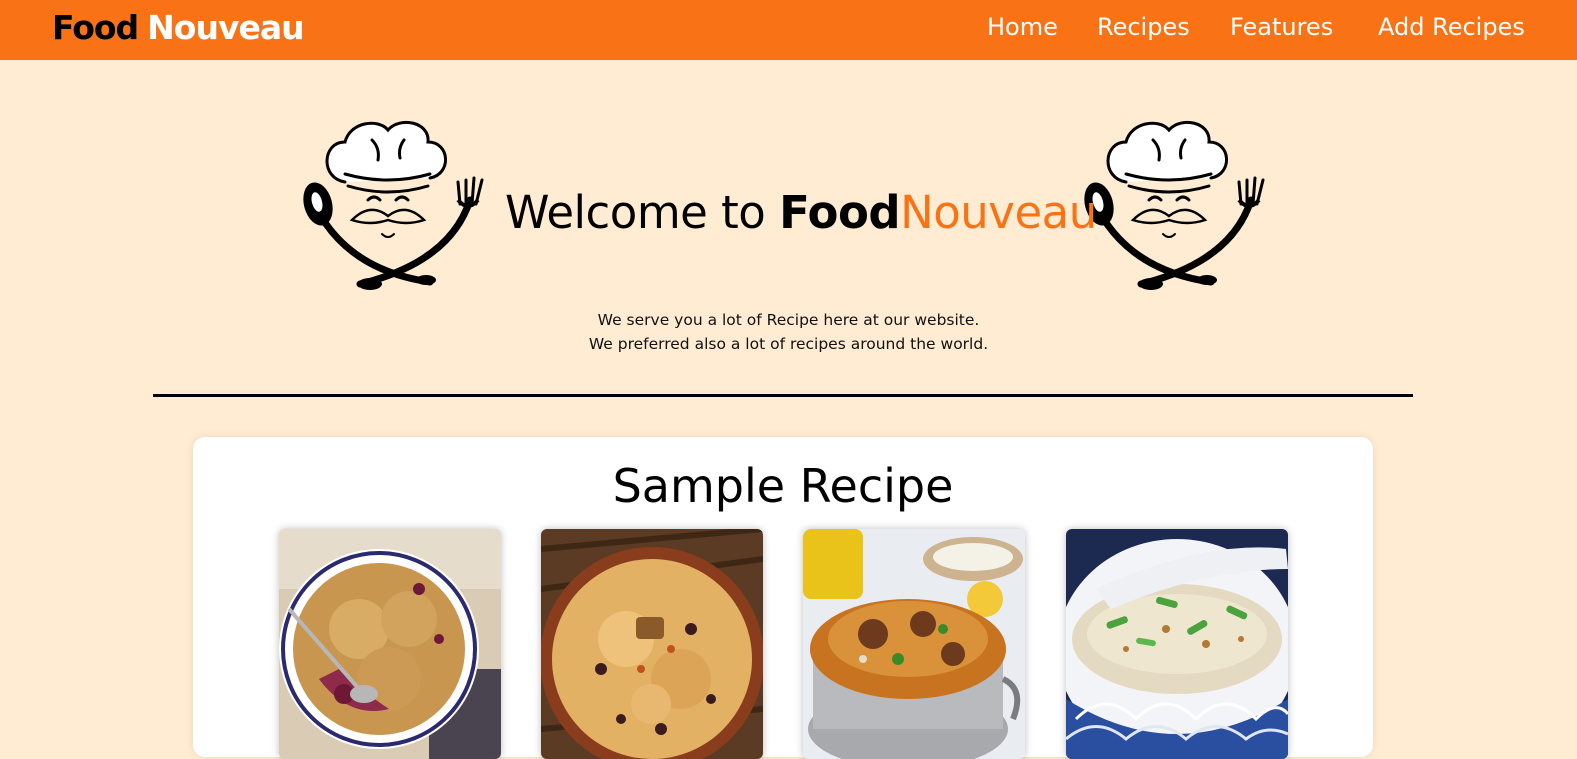 The width and height of the screenshot is (1577, 759). What do you see at coordinates (1022, 27) in the screenshot?
I see `nav-home: Home` at bounding box center [1022, 27].